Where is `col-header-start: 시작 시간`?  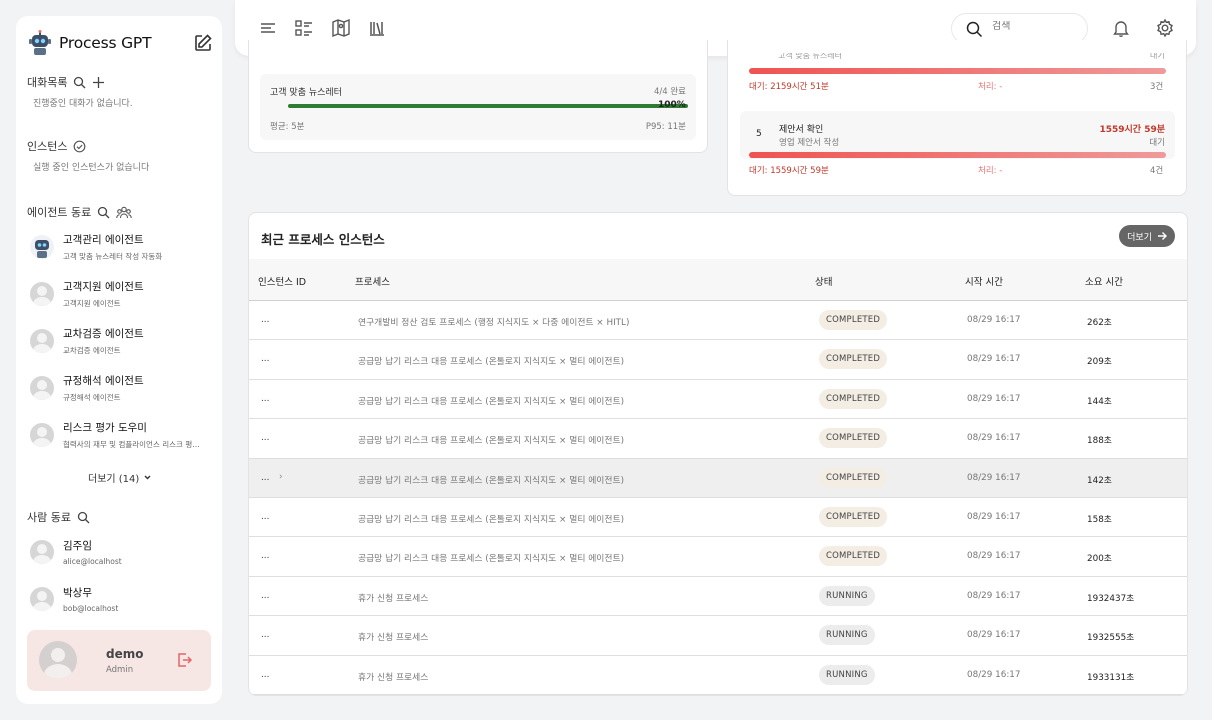
col-header-start: 시작 시간 is located at coordinates (984, 281).